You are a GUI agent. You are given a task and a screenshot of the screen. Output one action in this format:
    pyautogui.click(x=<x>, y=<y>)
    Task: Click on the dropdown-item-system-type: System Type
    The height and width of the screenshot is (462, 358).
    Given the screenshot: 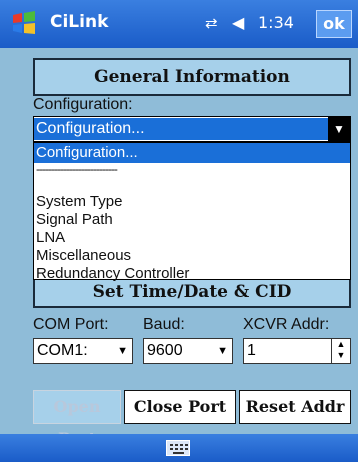 What is the action you would take?
    pyautogui.click(x=192, y=202)
    